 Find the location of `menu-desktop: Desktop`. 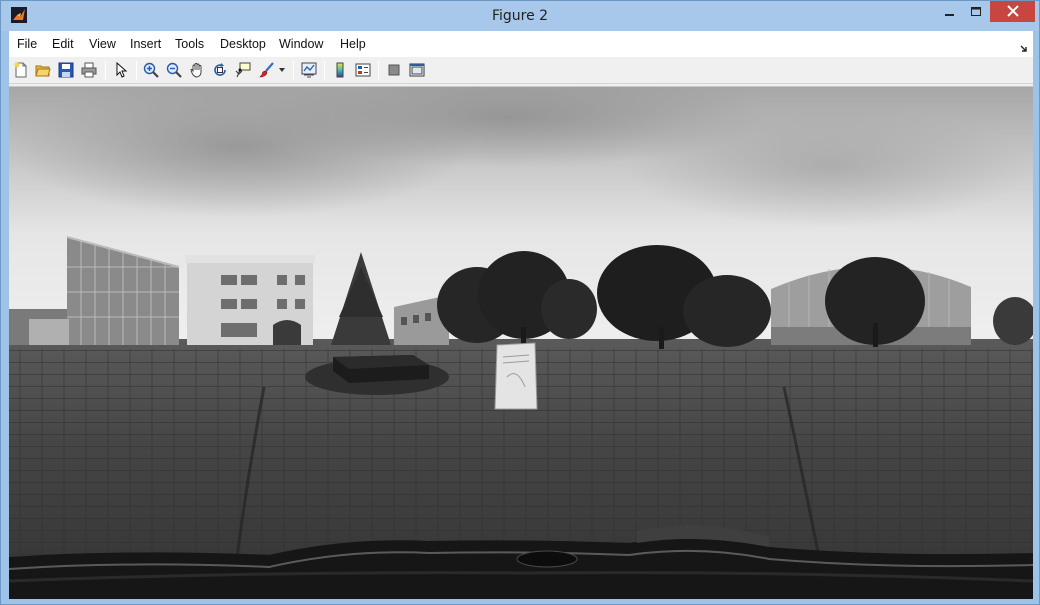

menu-desktop: Desktop is located at coordinates (243, 44).